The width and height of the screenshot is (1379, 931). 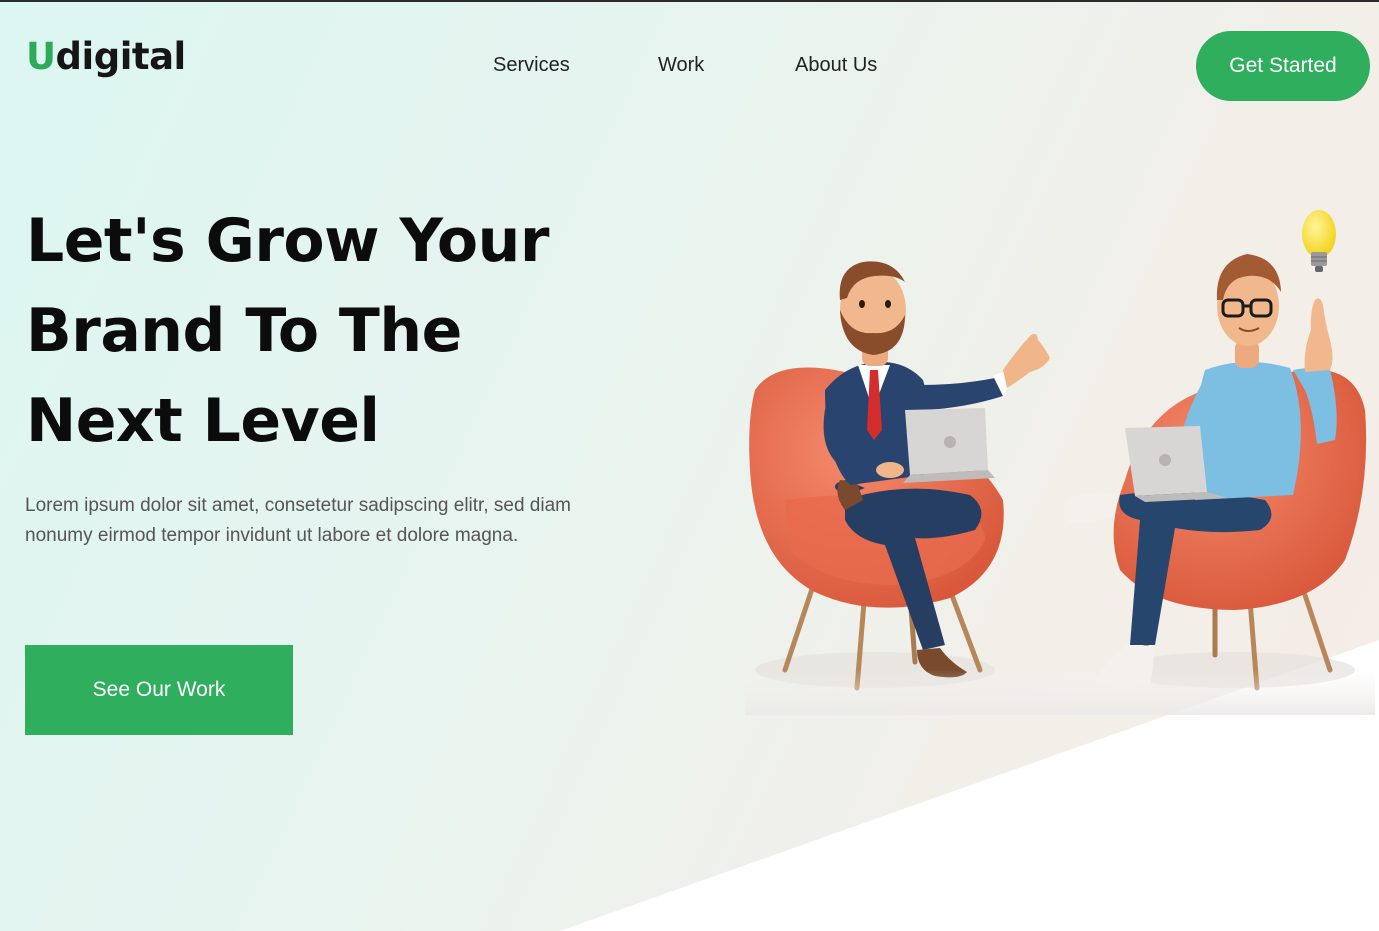 I want to click on hero-title-line-3: Next Level, so click(x=203, y=421).